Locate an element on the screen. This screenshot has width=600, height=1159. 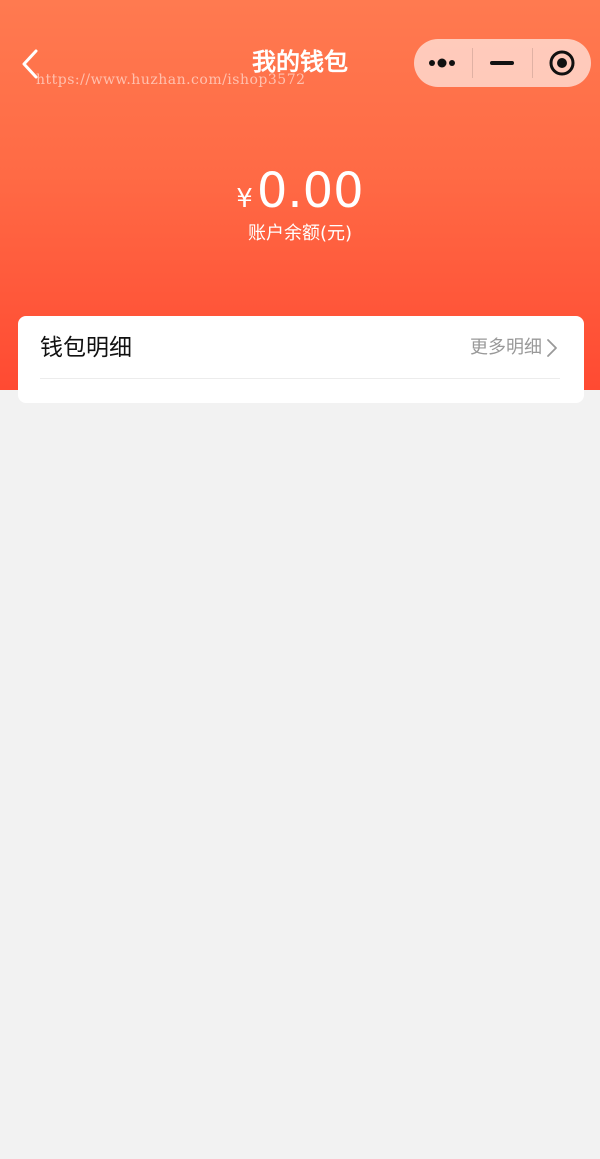
balance-amount-row: ¥ 0.00 is located at coordinates (300, 191).